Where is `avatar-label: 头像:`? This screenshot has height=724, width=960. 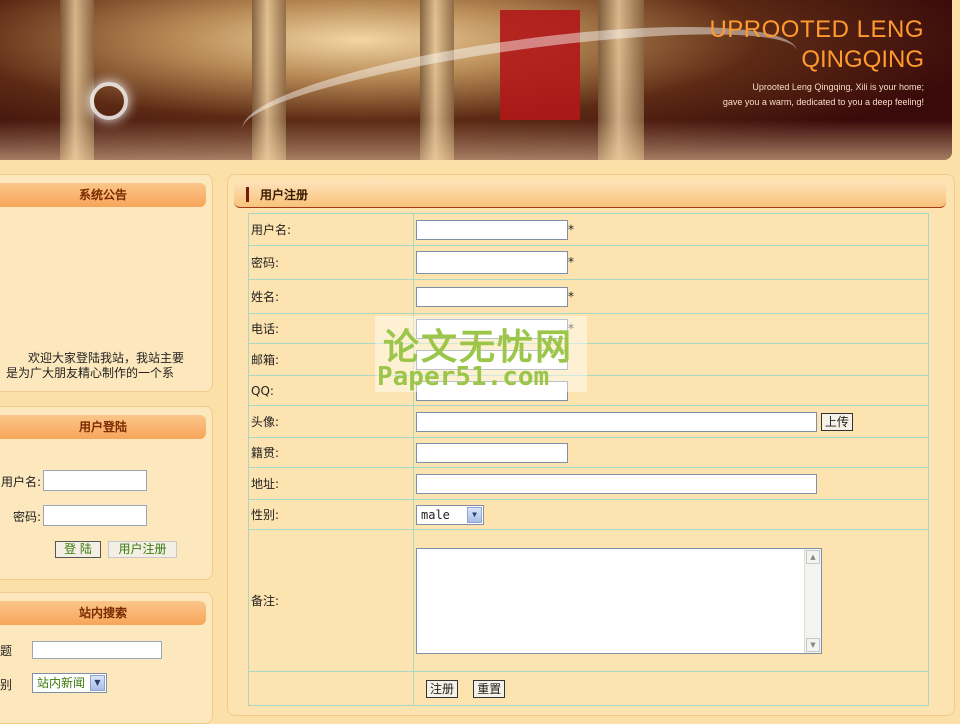
avatar-label: 头像: is located at coordinates (331, 421).